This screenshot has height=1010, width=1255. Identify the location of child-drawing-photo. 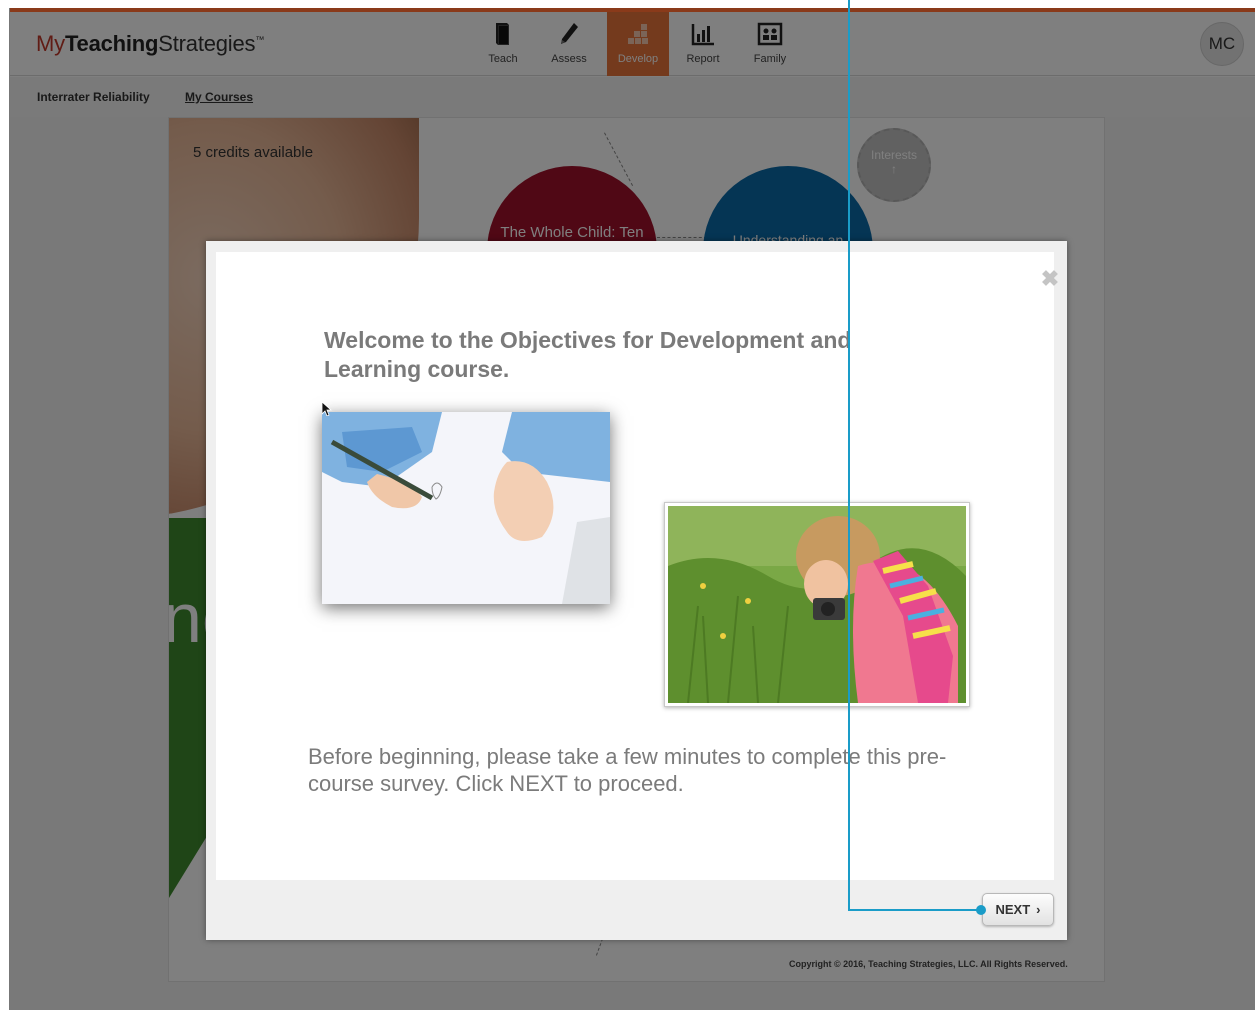
(466, 508).